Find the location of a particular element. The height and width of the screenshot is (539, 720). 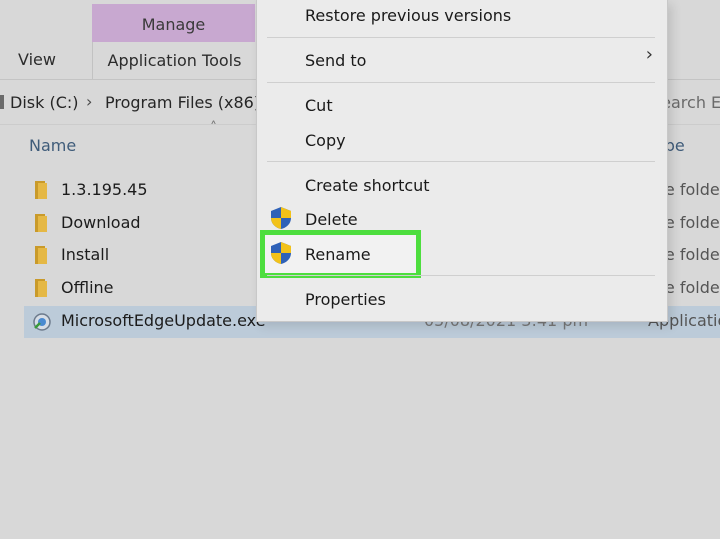

tab-view: View is located at coordinates (37, 59).